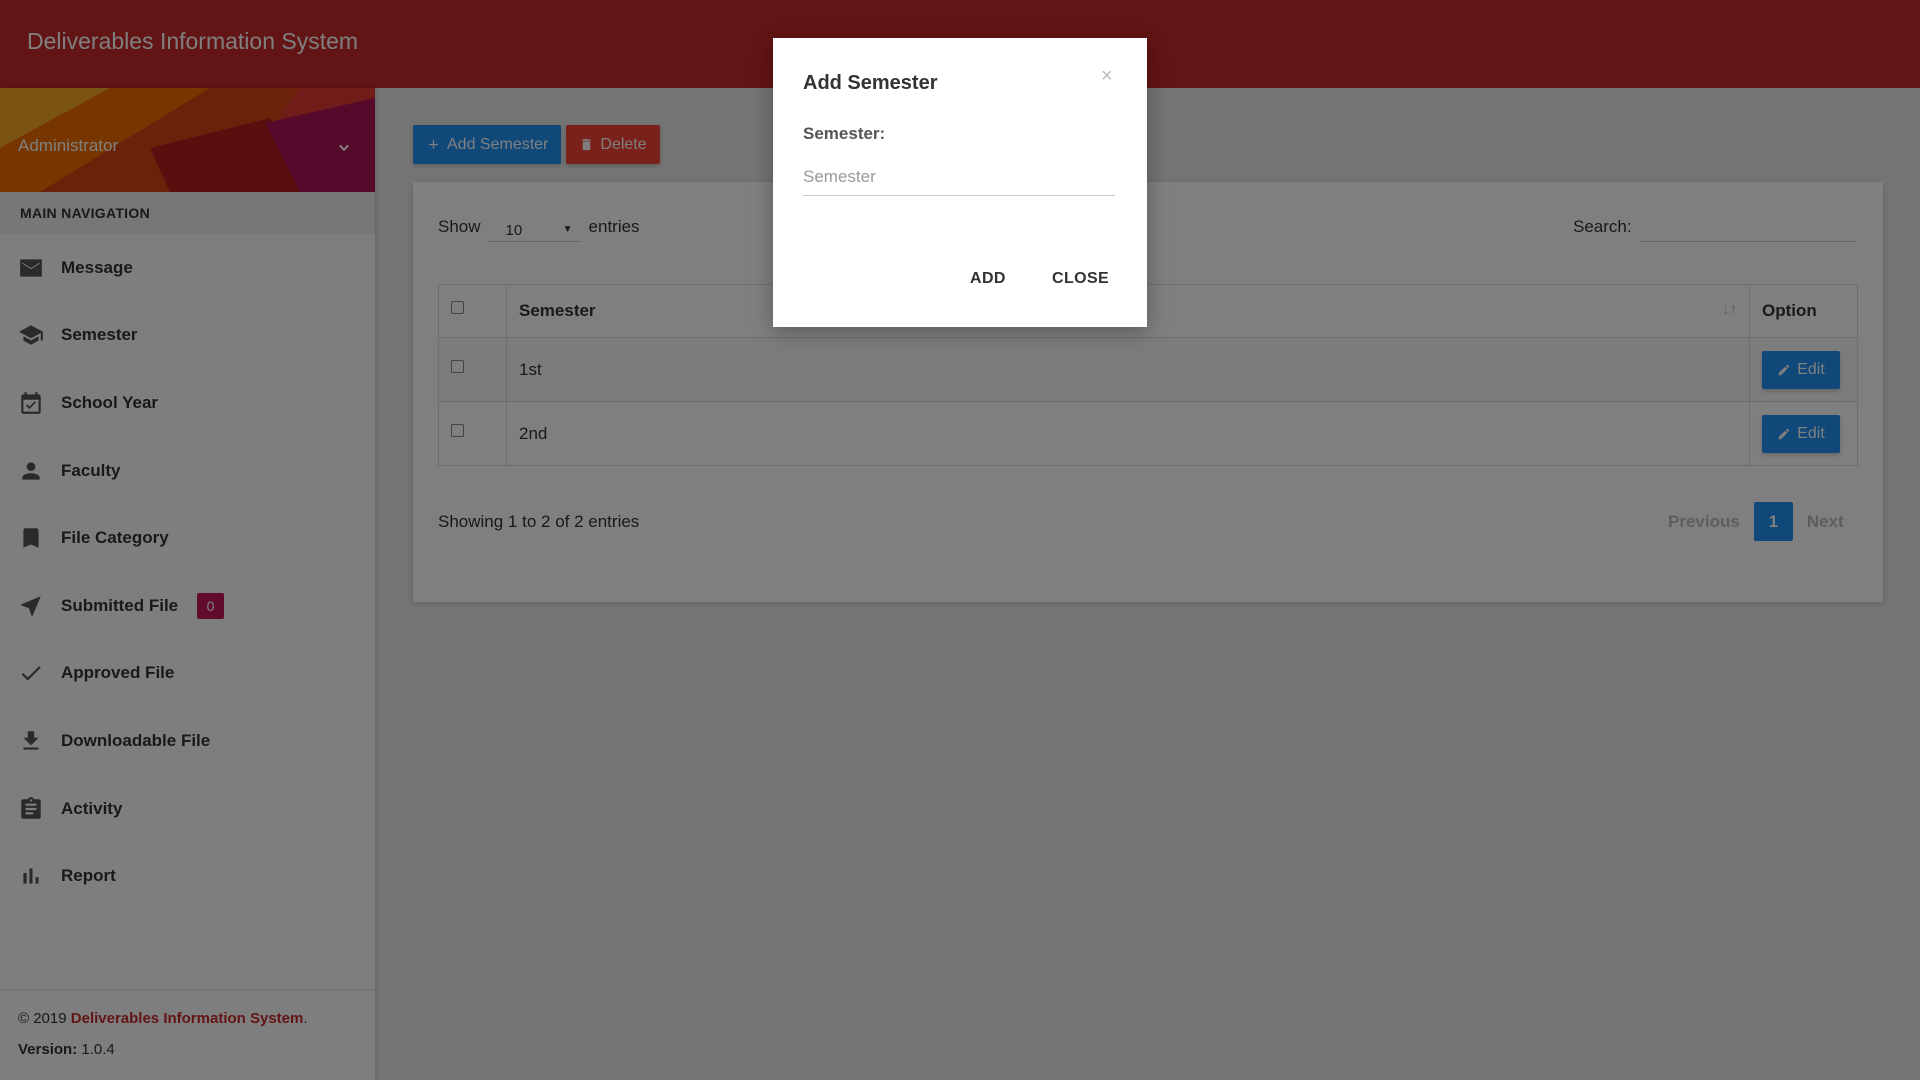 The image size is (1920, 1080). Describe the element at coordinates (844, 133) in the screenshot. I see `semester-field-label: Semester:` at that location.